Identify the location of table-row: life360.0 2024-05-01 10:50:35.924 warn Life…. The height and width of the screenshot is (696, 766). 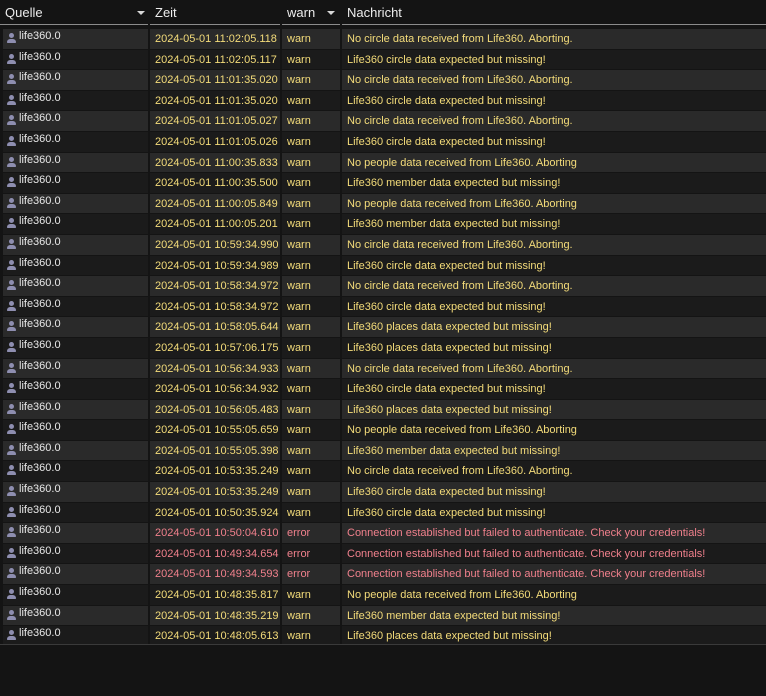
(383, 513).